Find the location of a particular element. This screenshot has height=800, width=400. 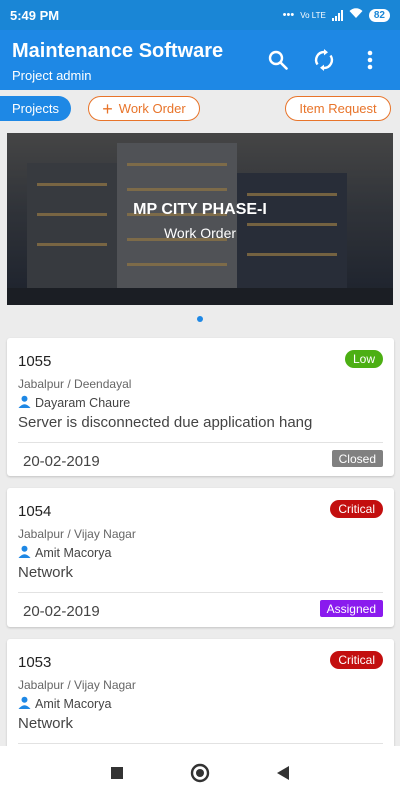

home-button is located at coordinates (200, 773).